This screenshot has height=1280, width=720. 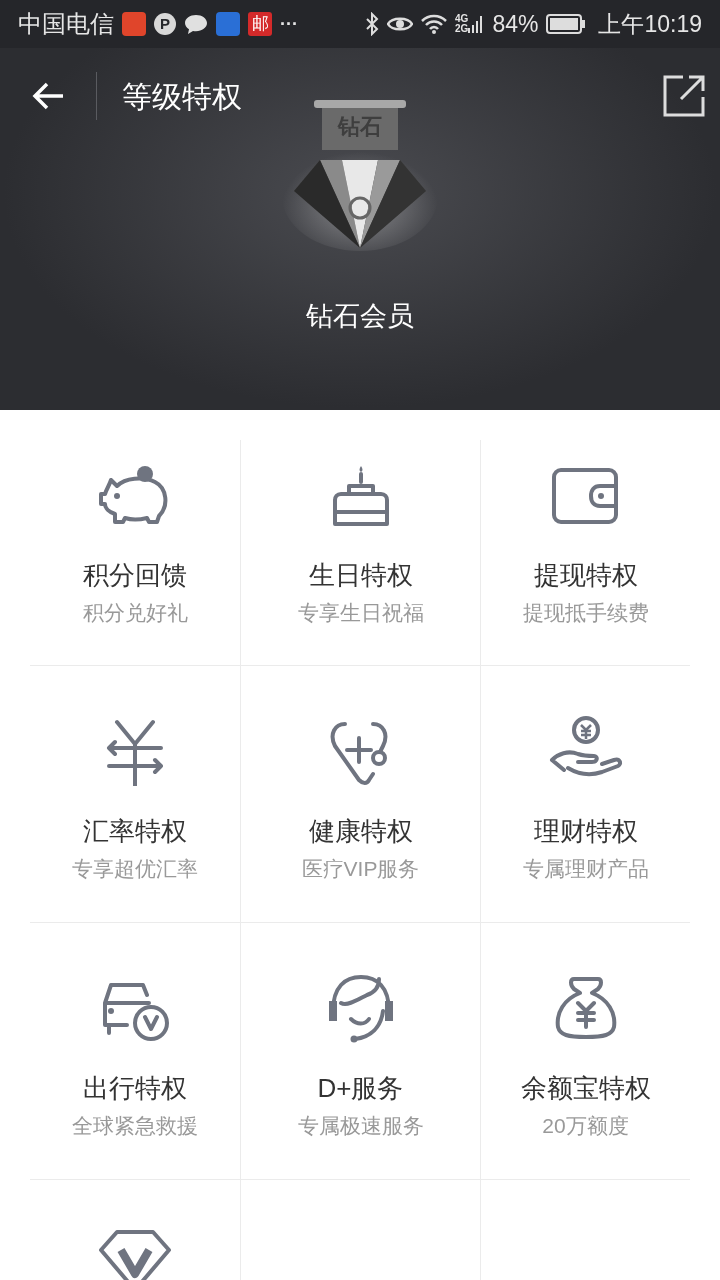 What do you see at coordinates (135, 868) in the screenshot?
I see `privilege-subtitle: 专享超优汇率` at bounding box center [135, 868].